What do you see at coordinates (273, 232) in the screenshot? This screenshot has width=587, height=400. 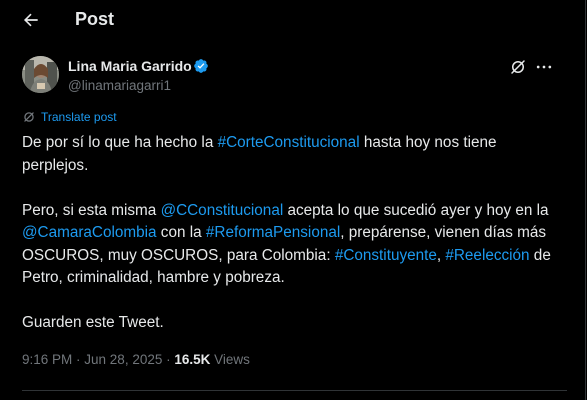 I see `hashtag-link: #ReformaPensional` at bounding box center [273, 232].